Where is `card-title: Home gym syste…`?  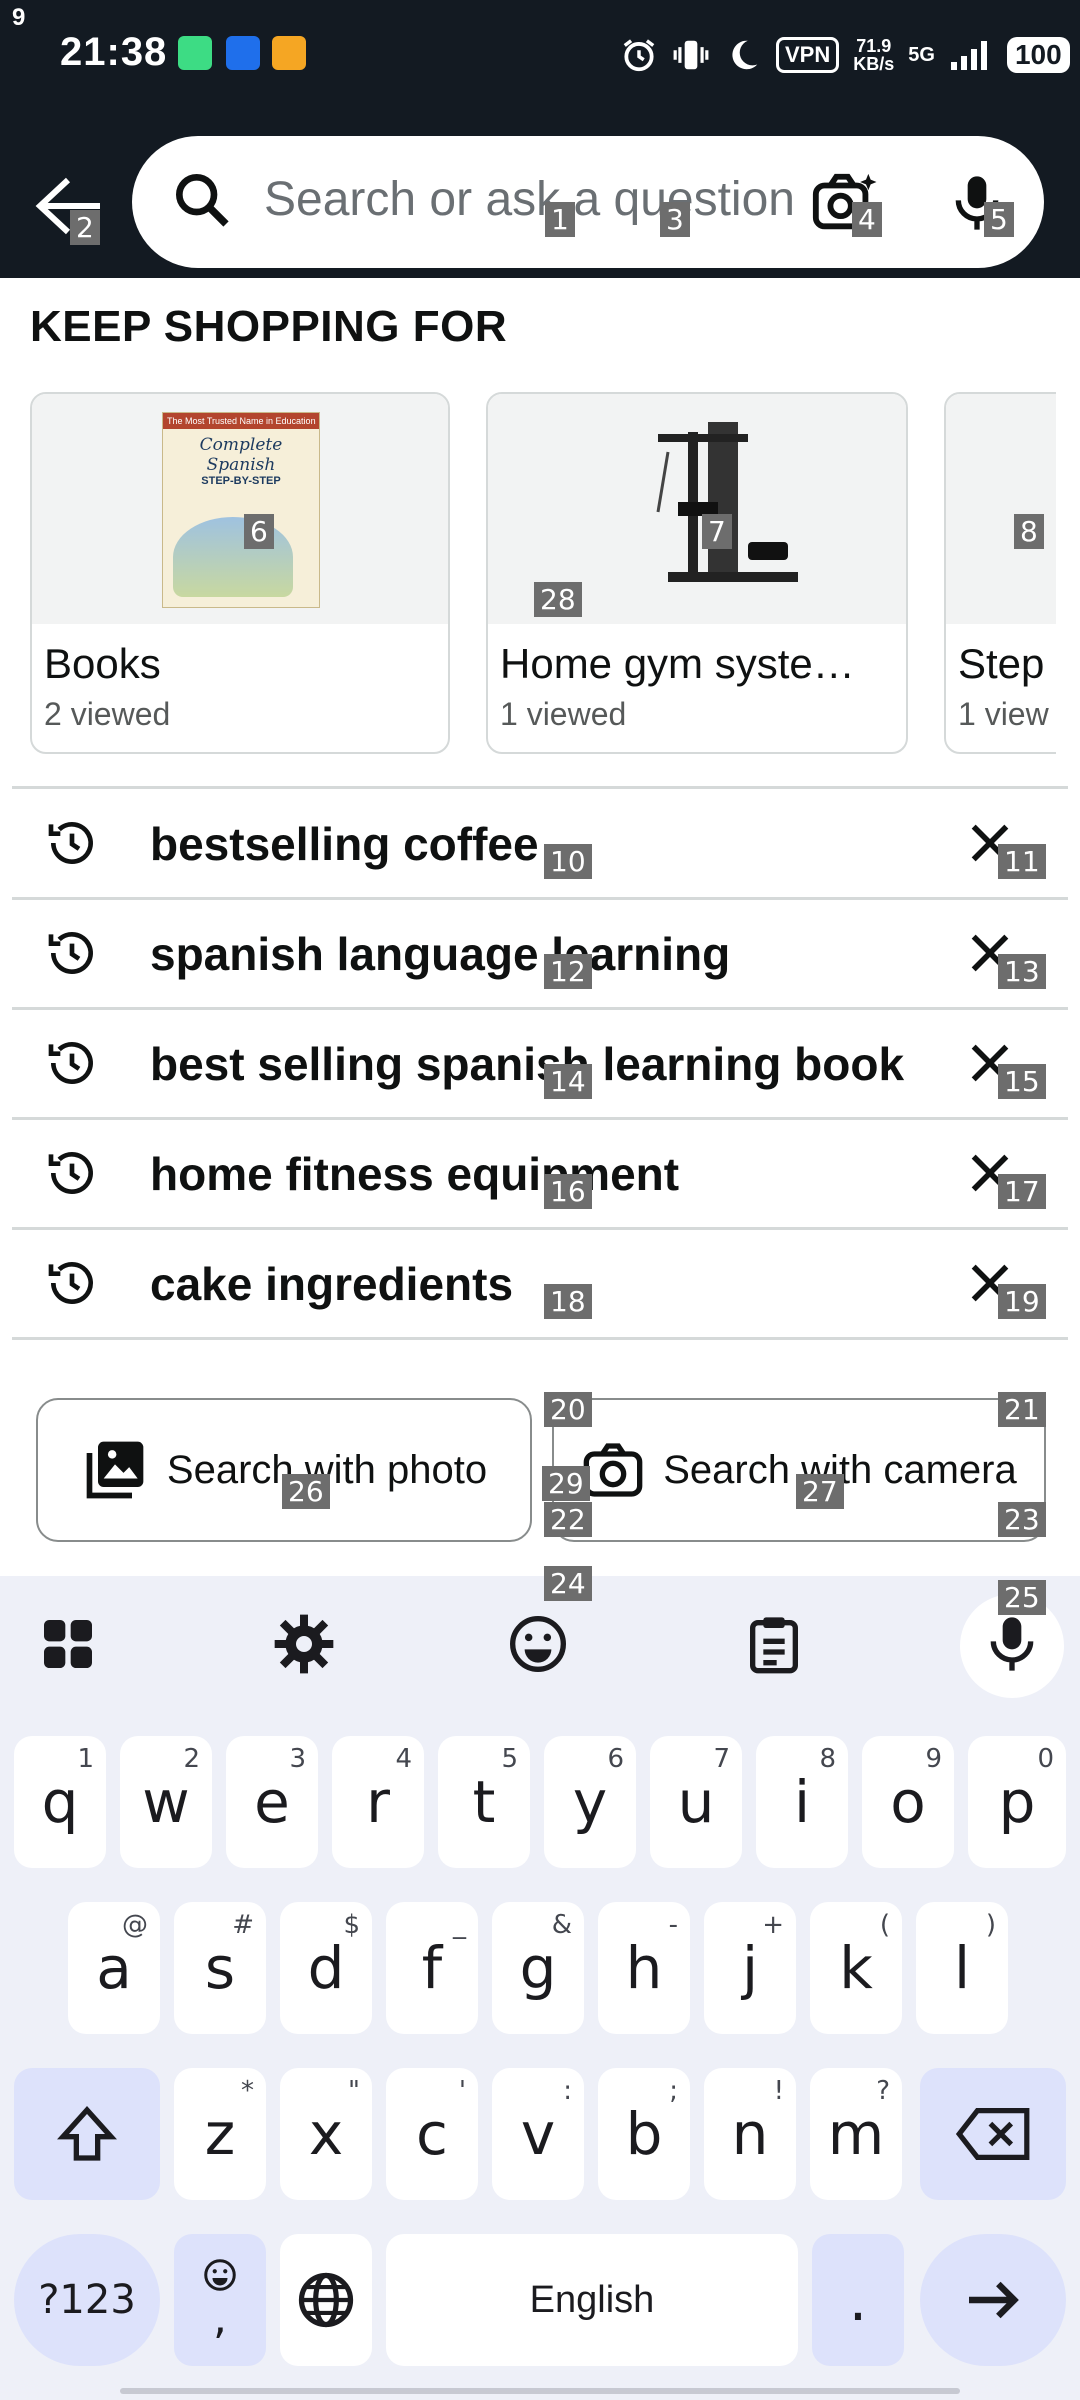 card-title: Home gym syste… is located at coordinates (677, 663).